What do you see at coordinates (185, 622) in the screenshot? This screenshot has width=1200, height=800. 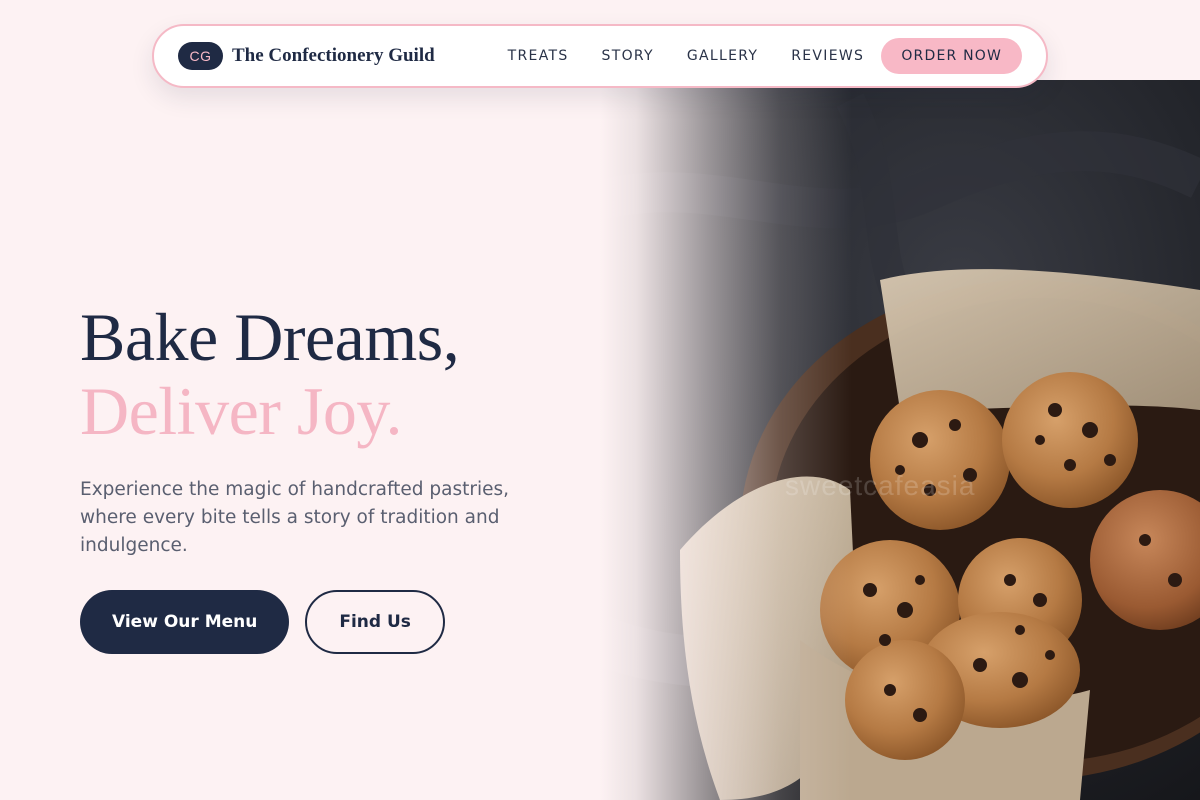 I see `view-menu-button: View Our Menu` at bounding box center [185, 622].